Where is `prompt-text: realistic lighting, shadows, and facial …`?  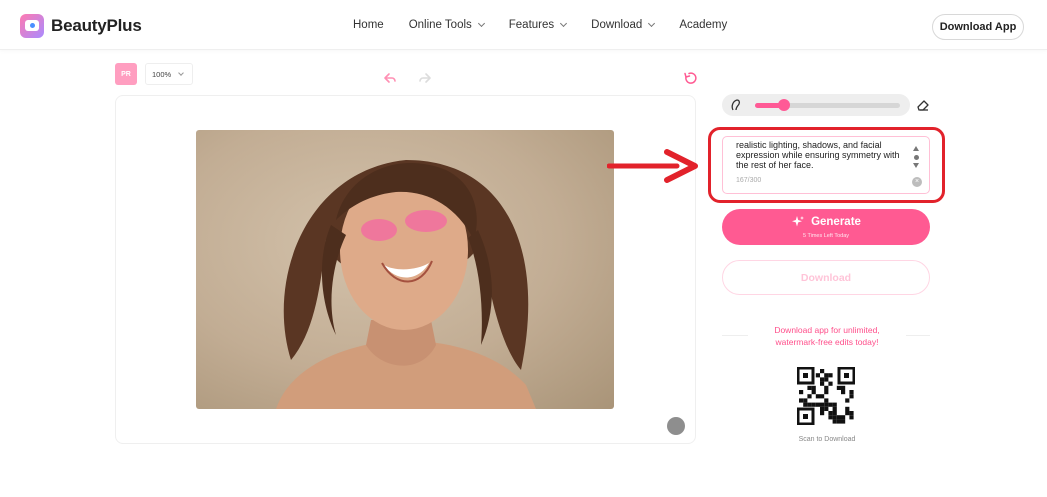
prompt-text: realistic lighting, shadows, and facial … is located at coordinates (822, 155).